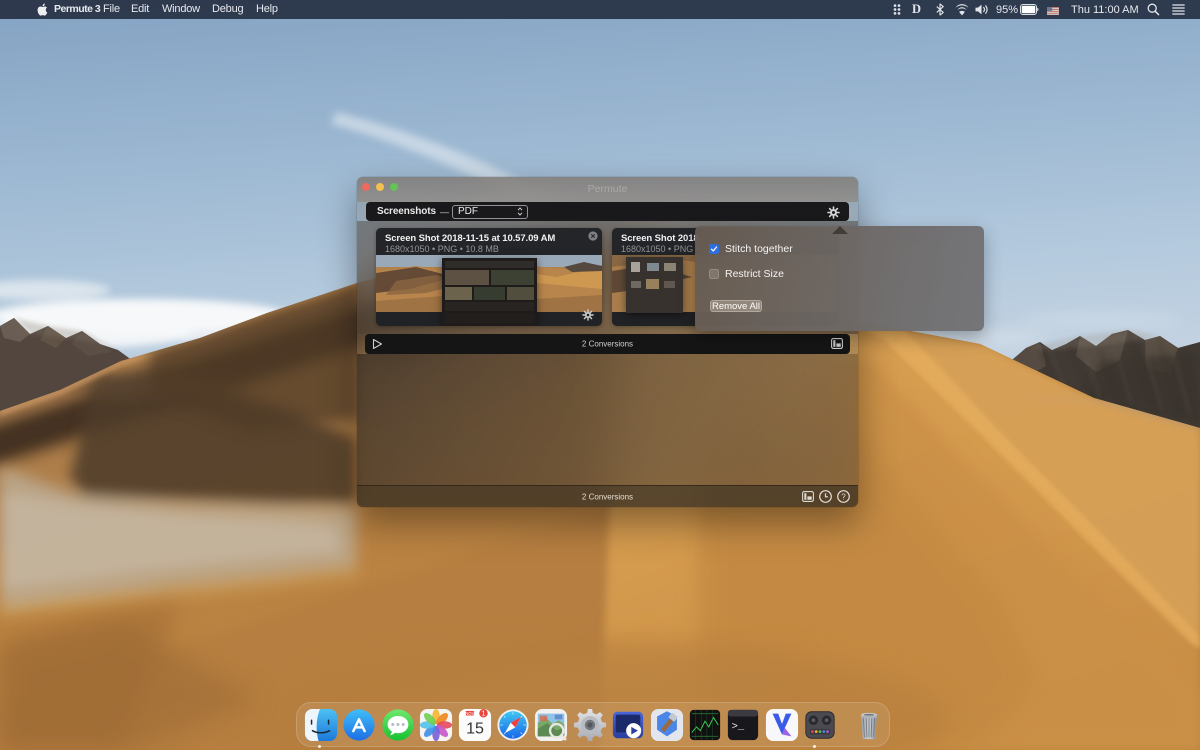 This screenshot has height=750, width=1200. Describe the element at coordinates (483, 713) in the screenshot. I see `svg-text: 1` at that location.